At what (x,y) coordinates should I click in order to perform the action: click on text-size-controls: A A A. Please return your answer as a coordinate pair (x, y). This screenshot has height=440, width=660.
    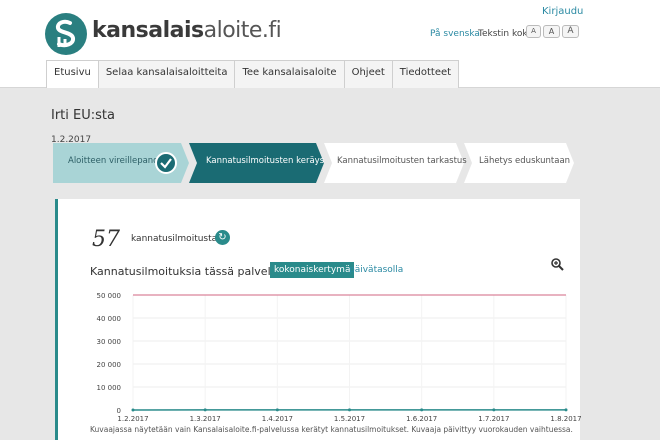
    Looking at the image, I should click on (552, 31).